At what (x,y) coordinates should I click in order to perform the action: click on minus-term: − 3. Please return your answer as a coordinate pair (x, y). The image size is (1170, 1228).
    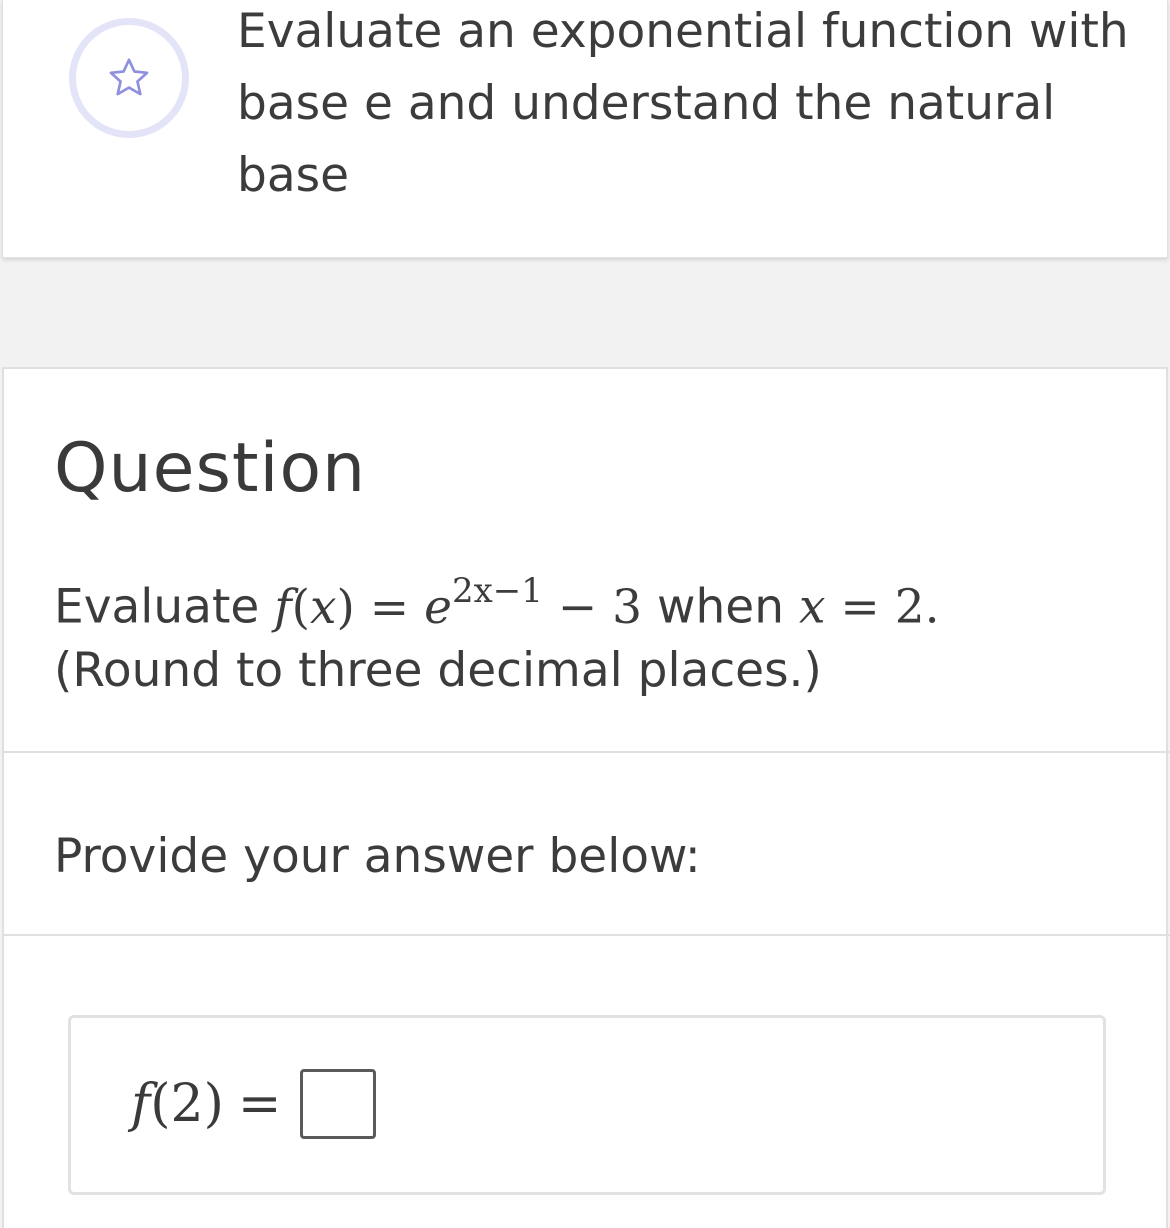
    Looking at the image, I should click on (600, 607).